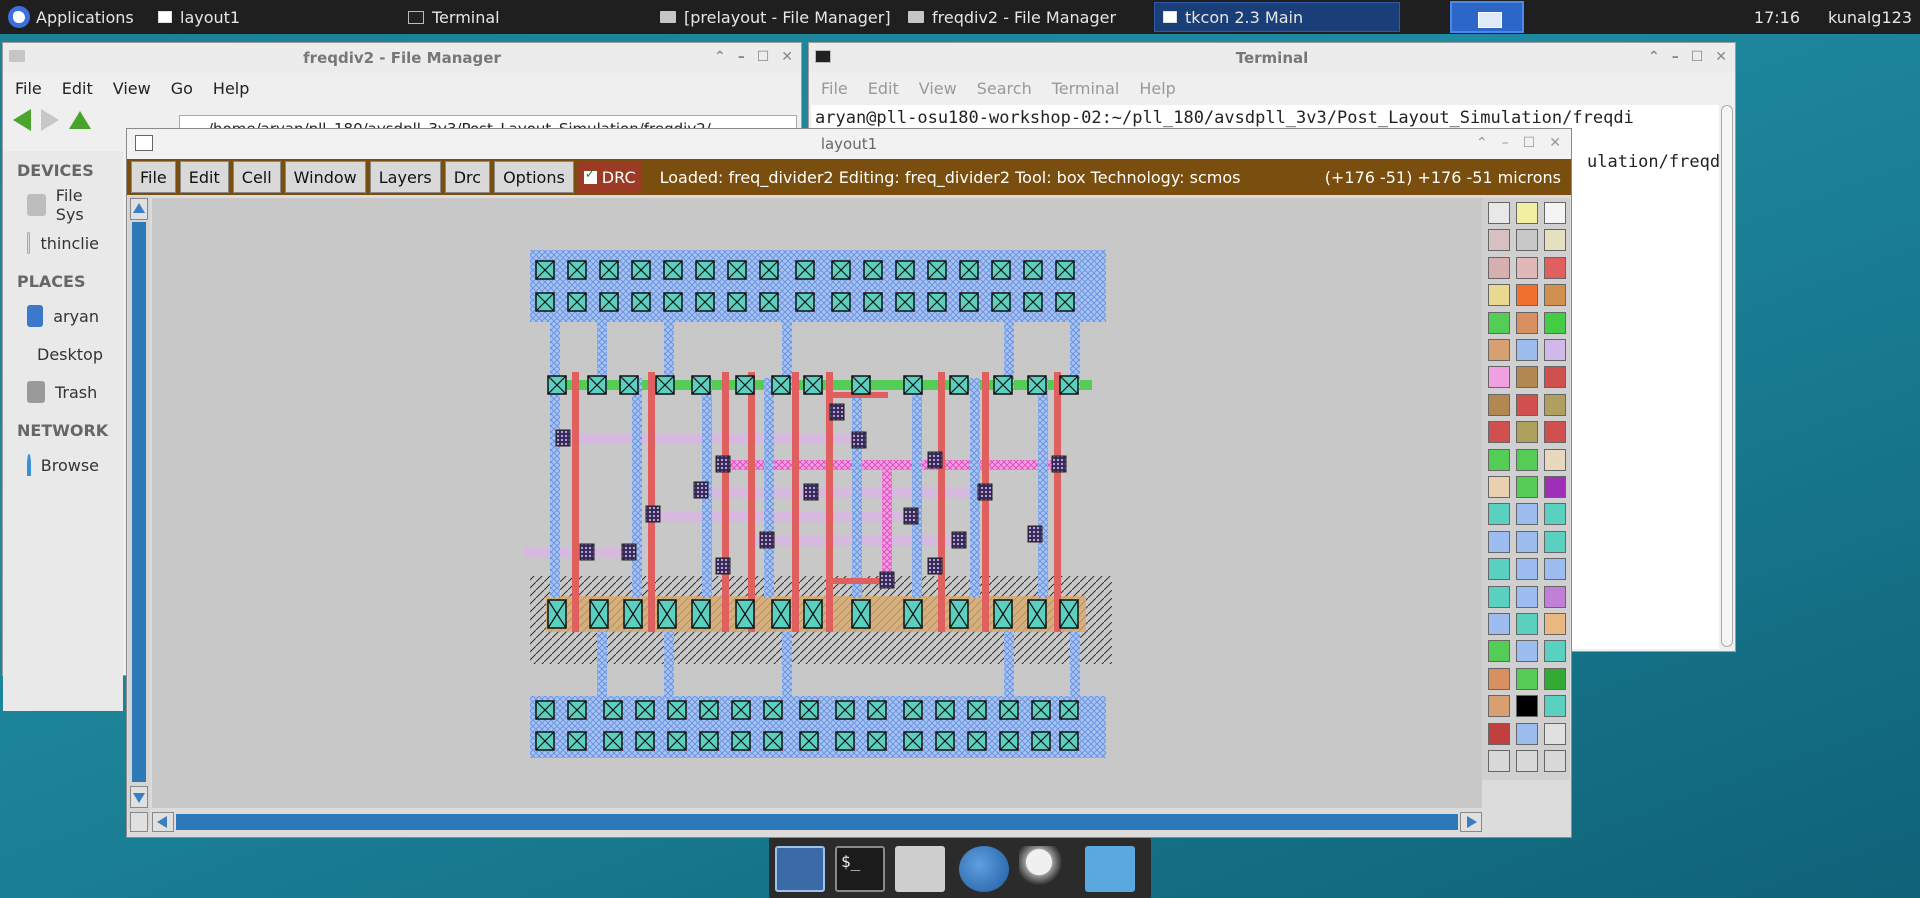 The height and width of the screenshot is (898, 1920). I want to click on terminal-scrollbar, so click(1727, 376).